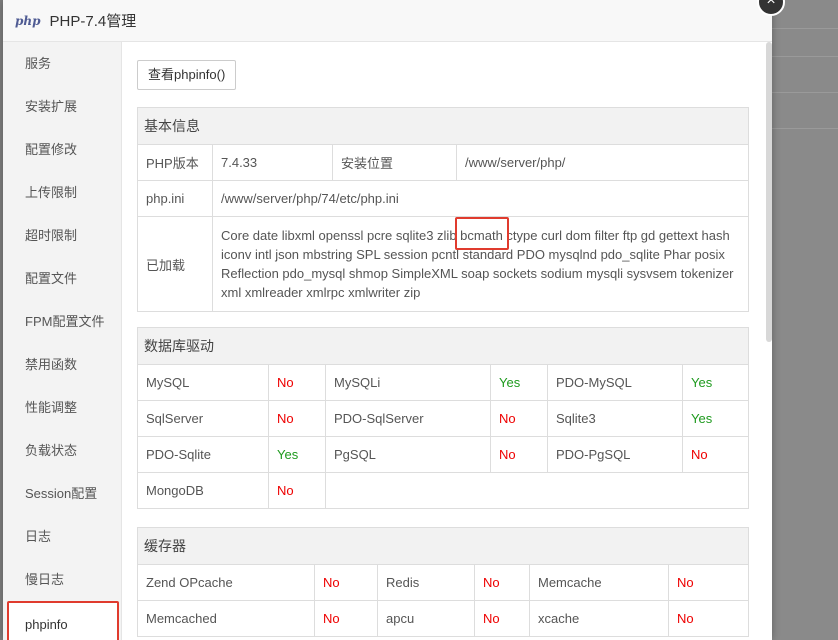  I want to click on cache-header: 缓存器, so click(443, 546).